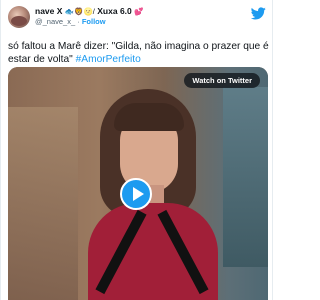 This screenshot has width=320, height=300. I want to click on play-icon, so click(138, 194).